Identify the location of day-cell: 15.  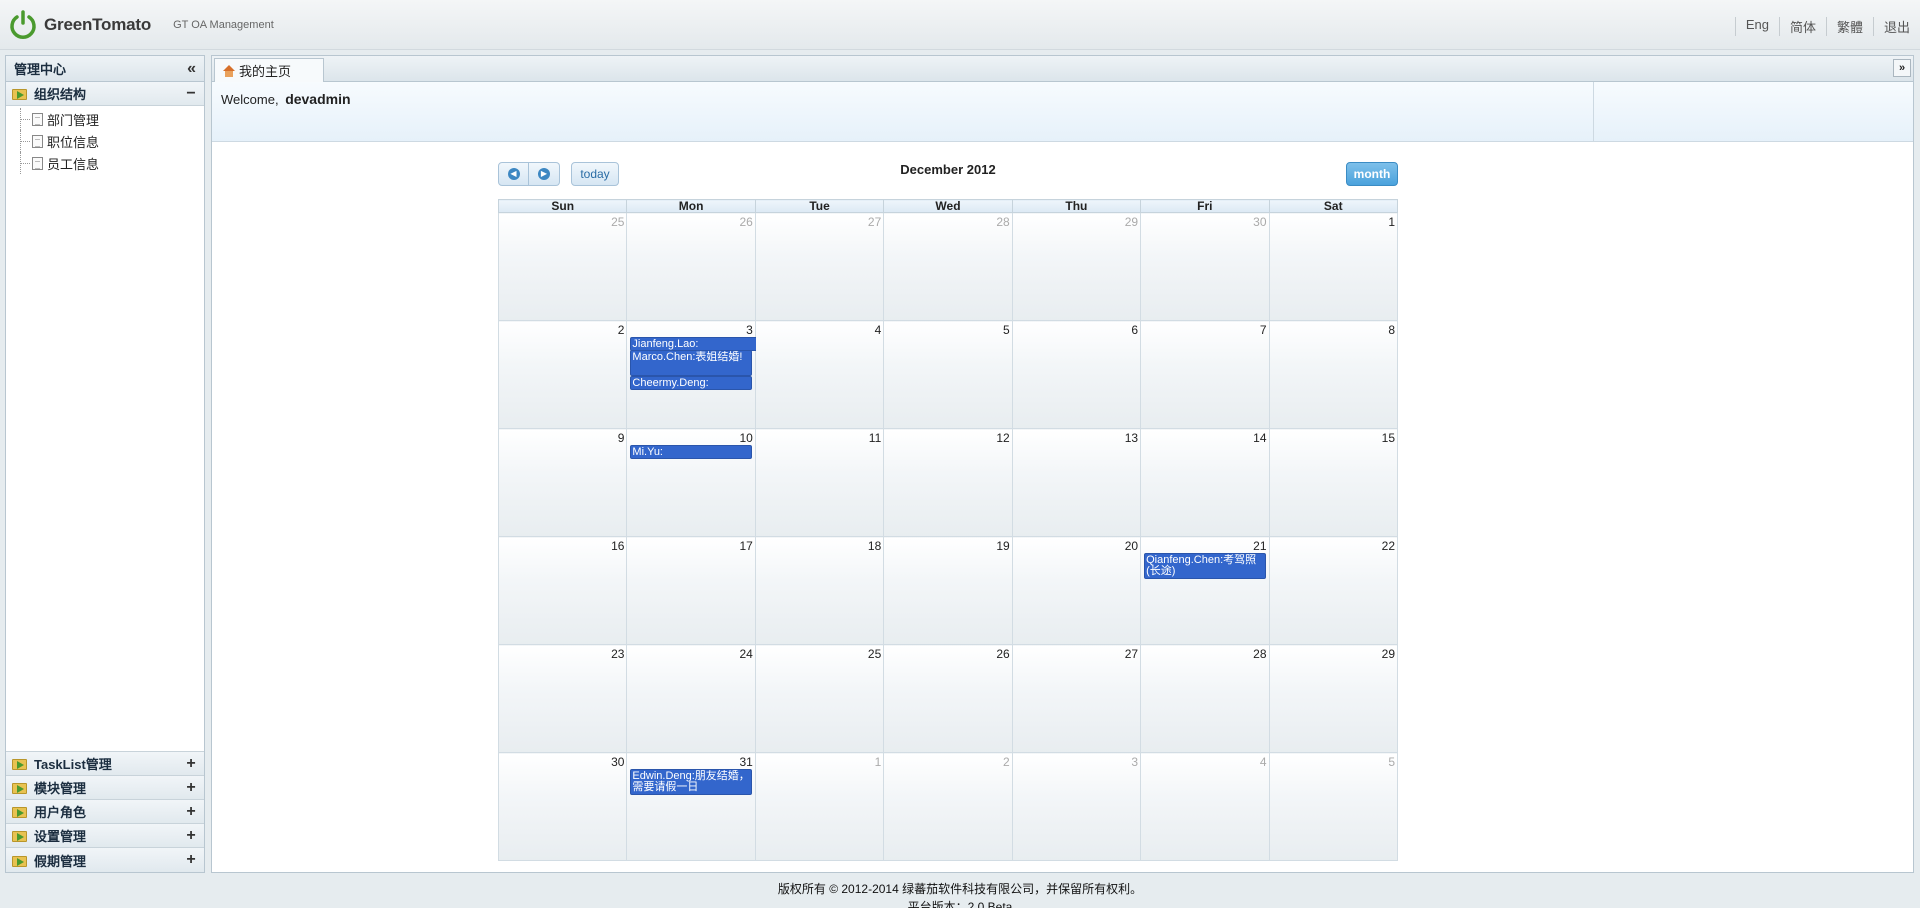
(1333, 482).